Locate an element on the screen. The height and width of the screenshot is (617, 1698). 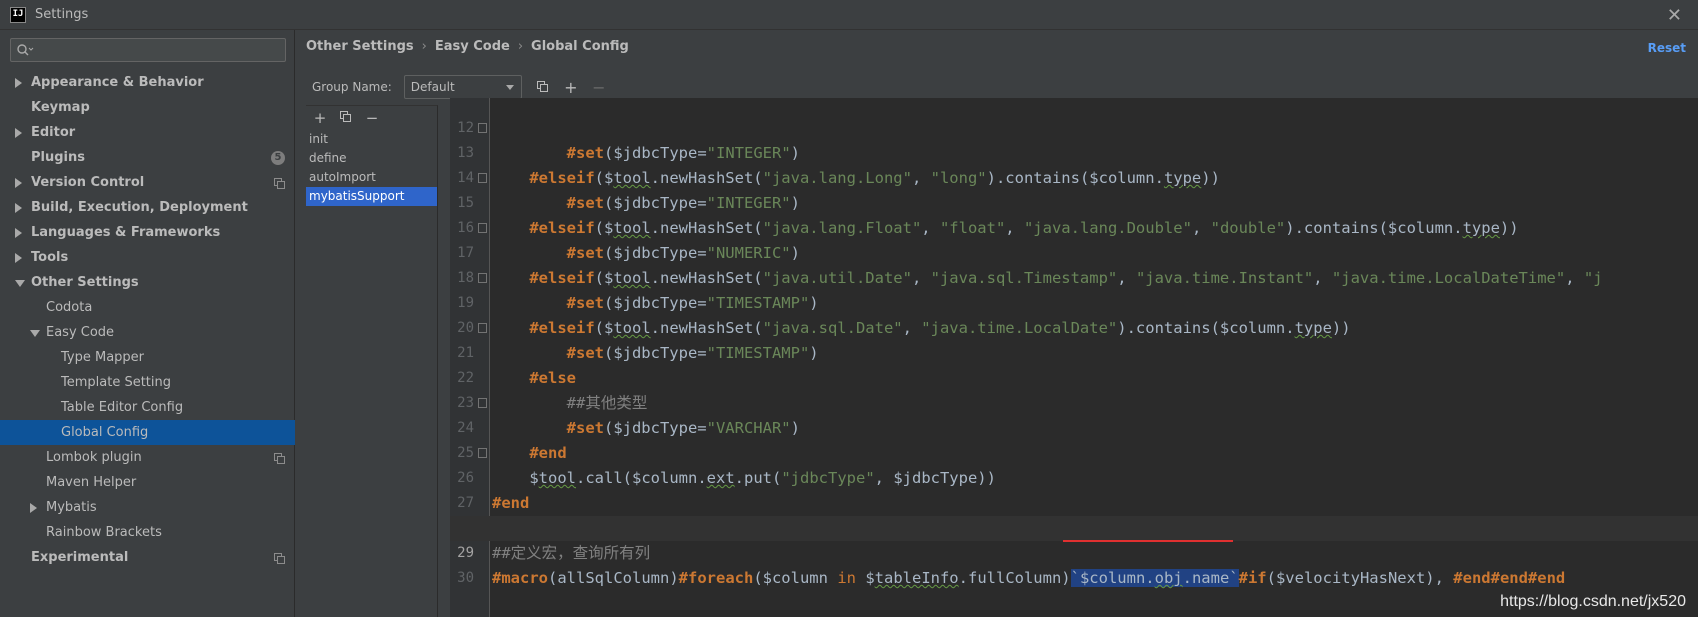
plugins-update-badge: 5 is located at coordinates (278, 158).